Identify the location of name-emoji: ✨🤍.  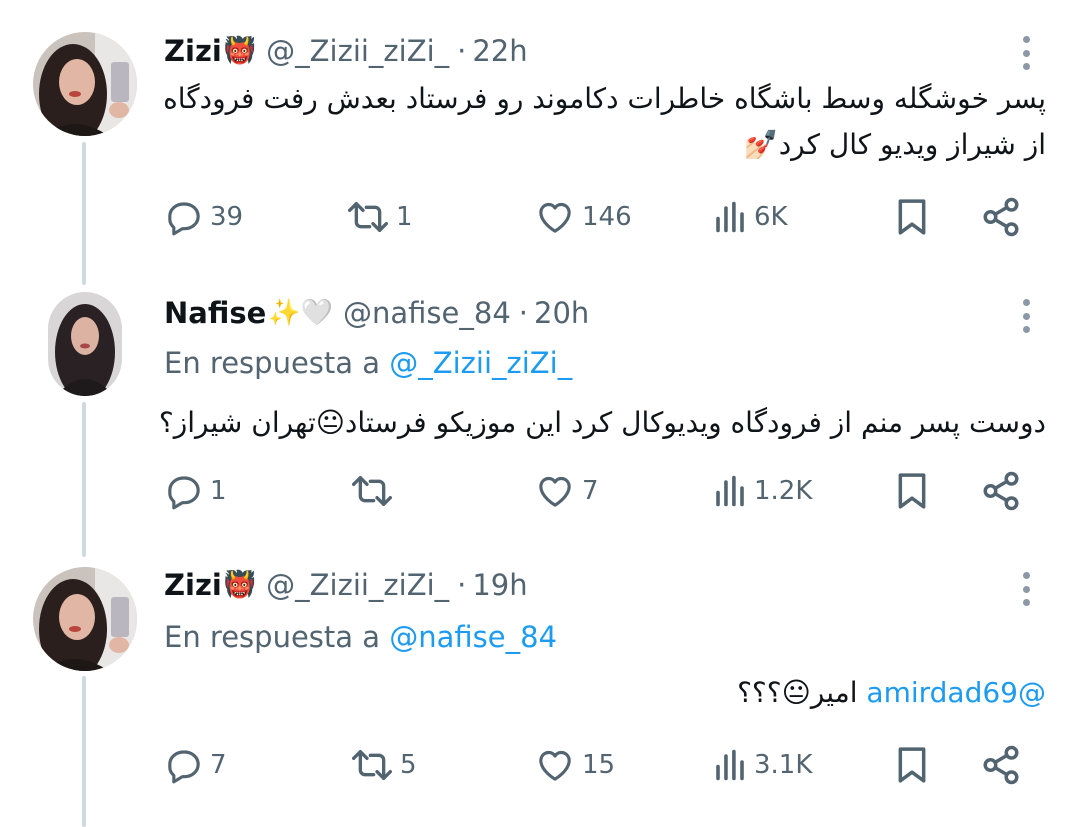
(301, 313).